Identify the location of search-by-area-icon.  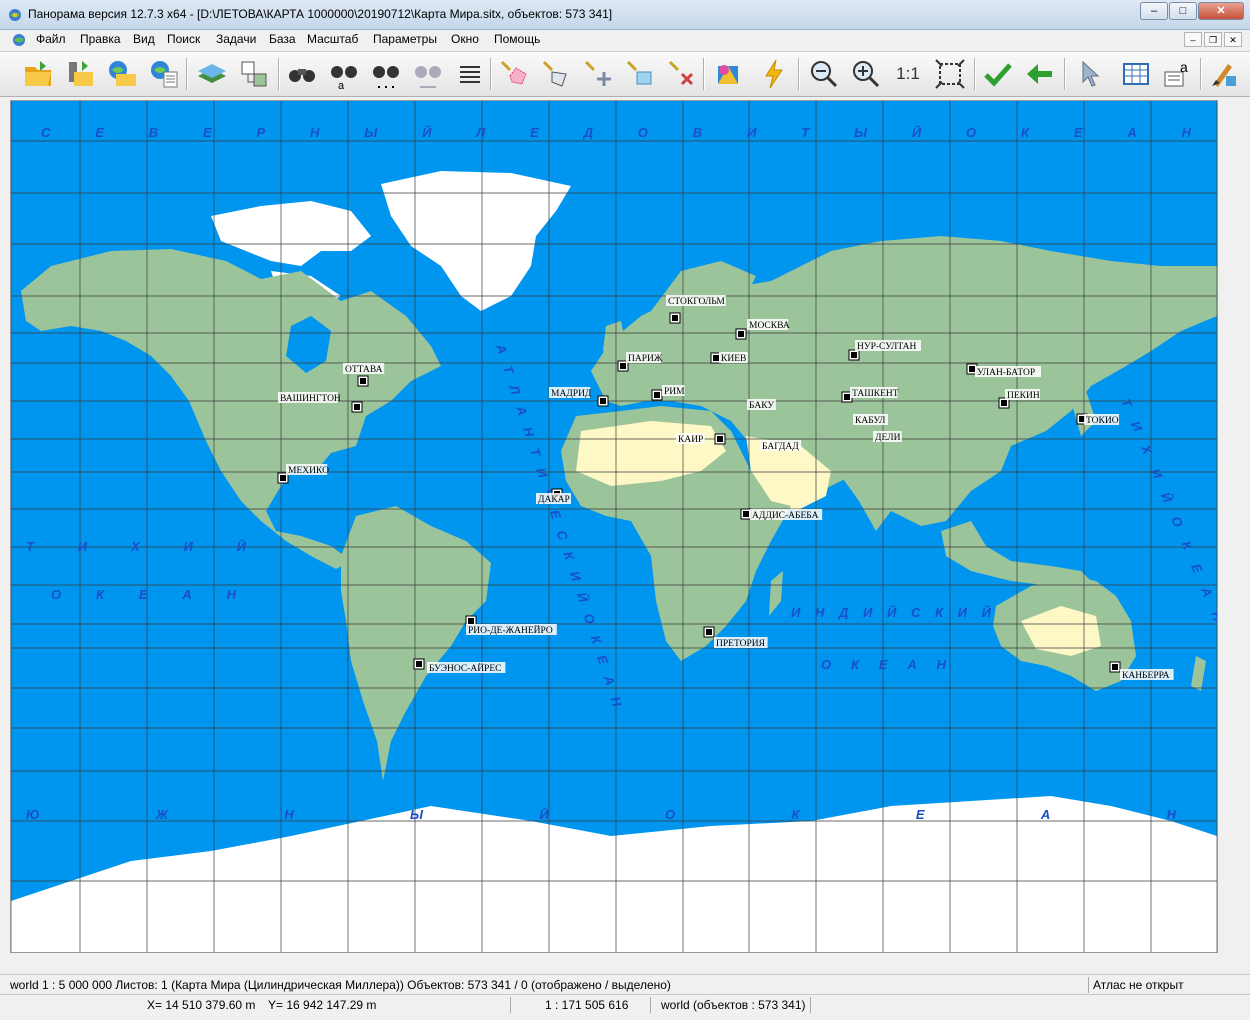
(386, 74).